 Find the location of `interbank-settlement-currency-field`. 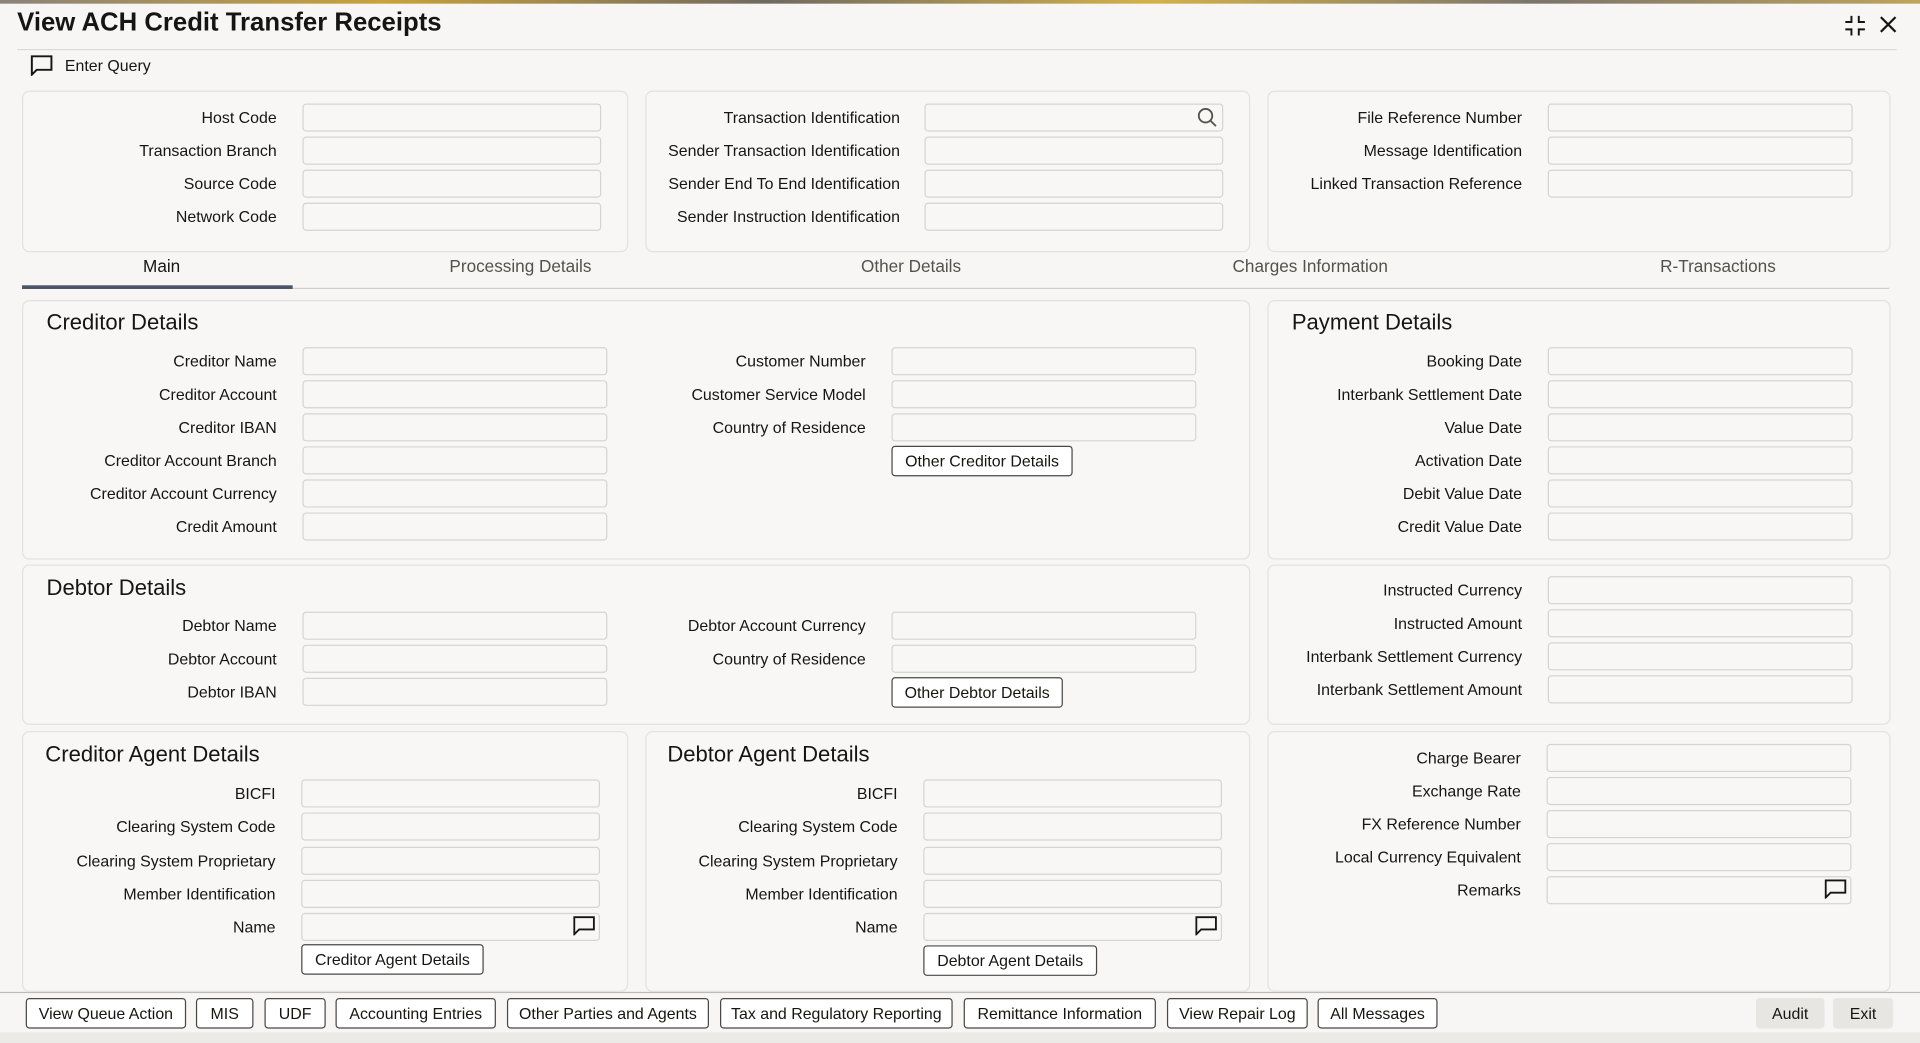

interbank-settlement-currency-field is located at coordinates (1700, 656).